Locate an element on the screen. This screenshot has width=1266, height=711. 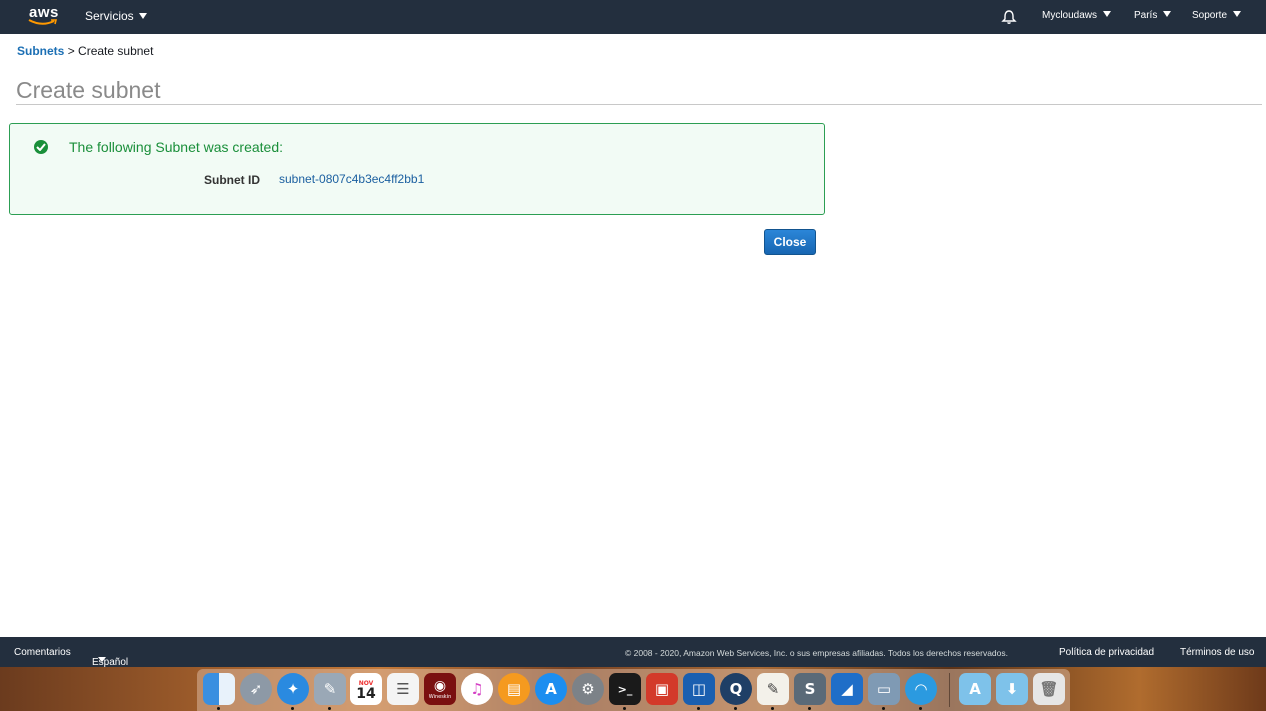
textedit-icon: ✎ is located at coordinates (773, 689).